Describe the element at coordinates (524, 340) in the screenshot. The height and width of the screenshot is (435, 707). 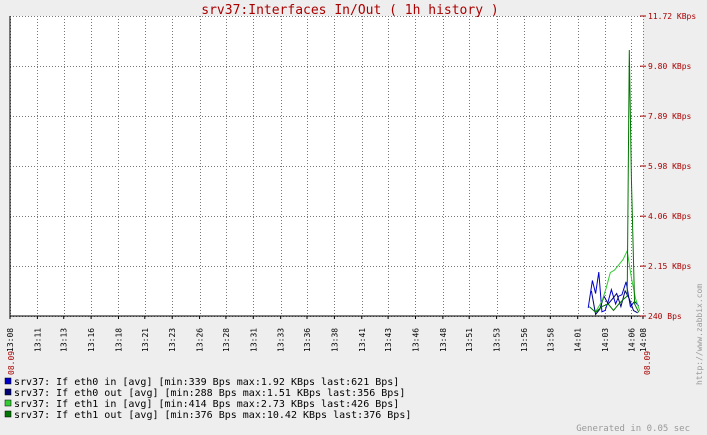
I see `x-tick-label: 13:56` at that location.